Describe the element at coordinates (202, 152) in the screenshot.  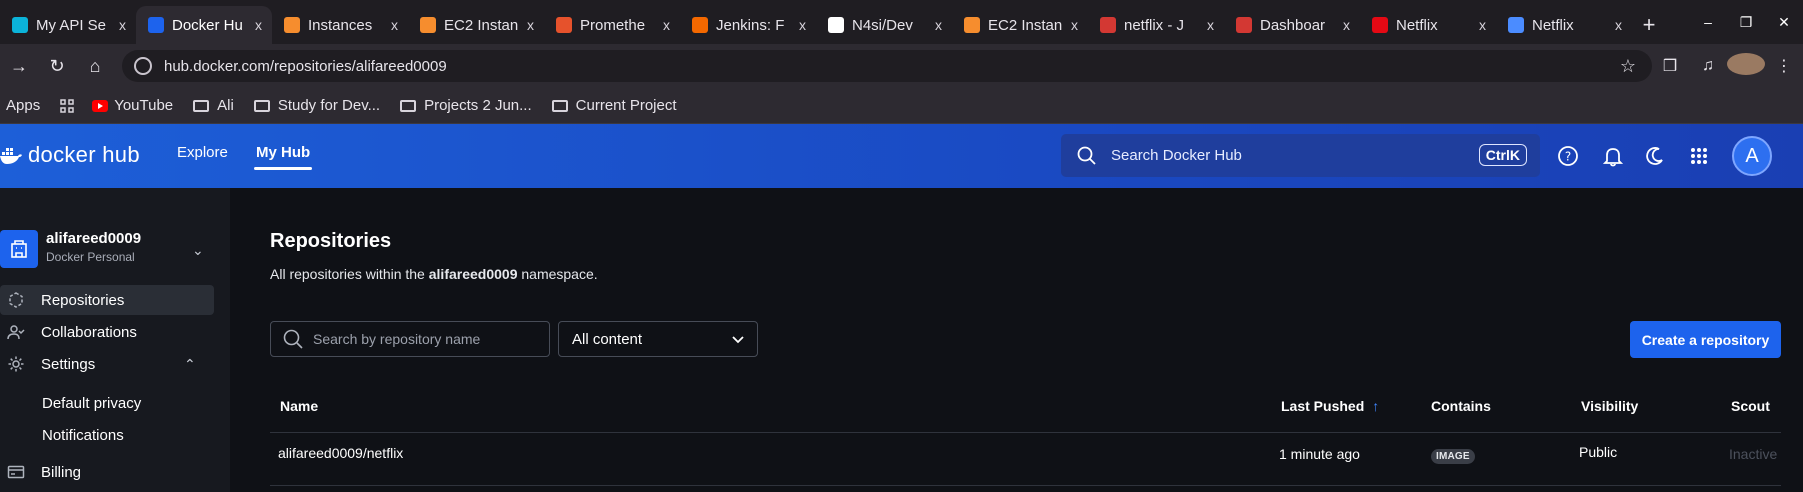
I see `nav-explore: Explore` at that location.